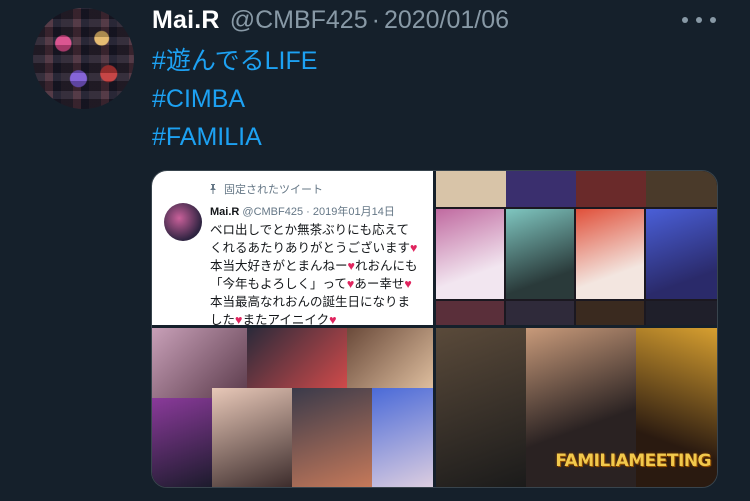 The width and height of the screenshot is (750, 501). Describe the element at coordinates (183, 222) in the screenshot. I see `embedded-avatar` at that location.